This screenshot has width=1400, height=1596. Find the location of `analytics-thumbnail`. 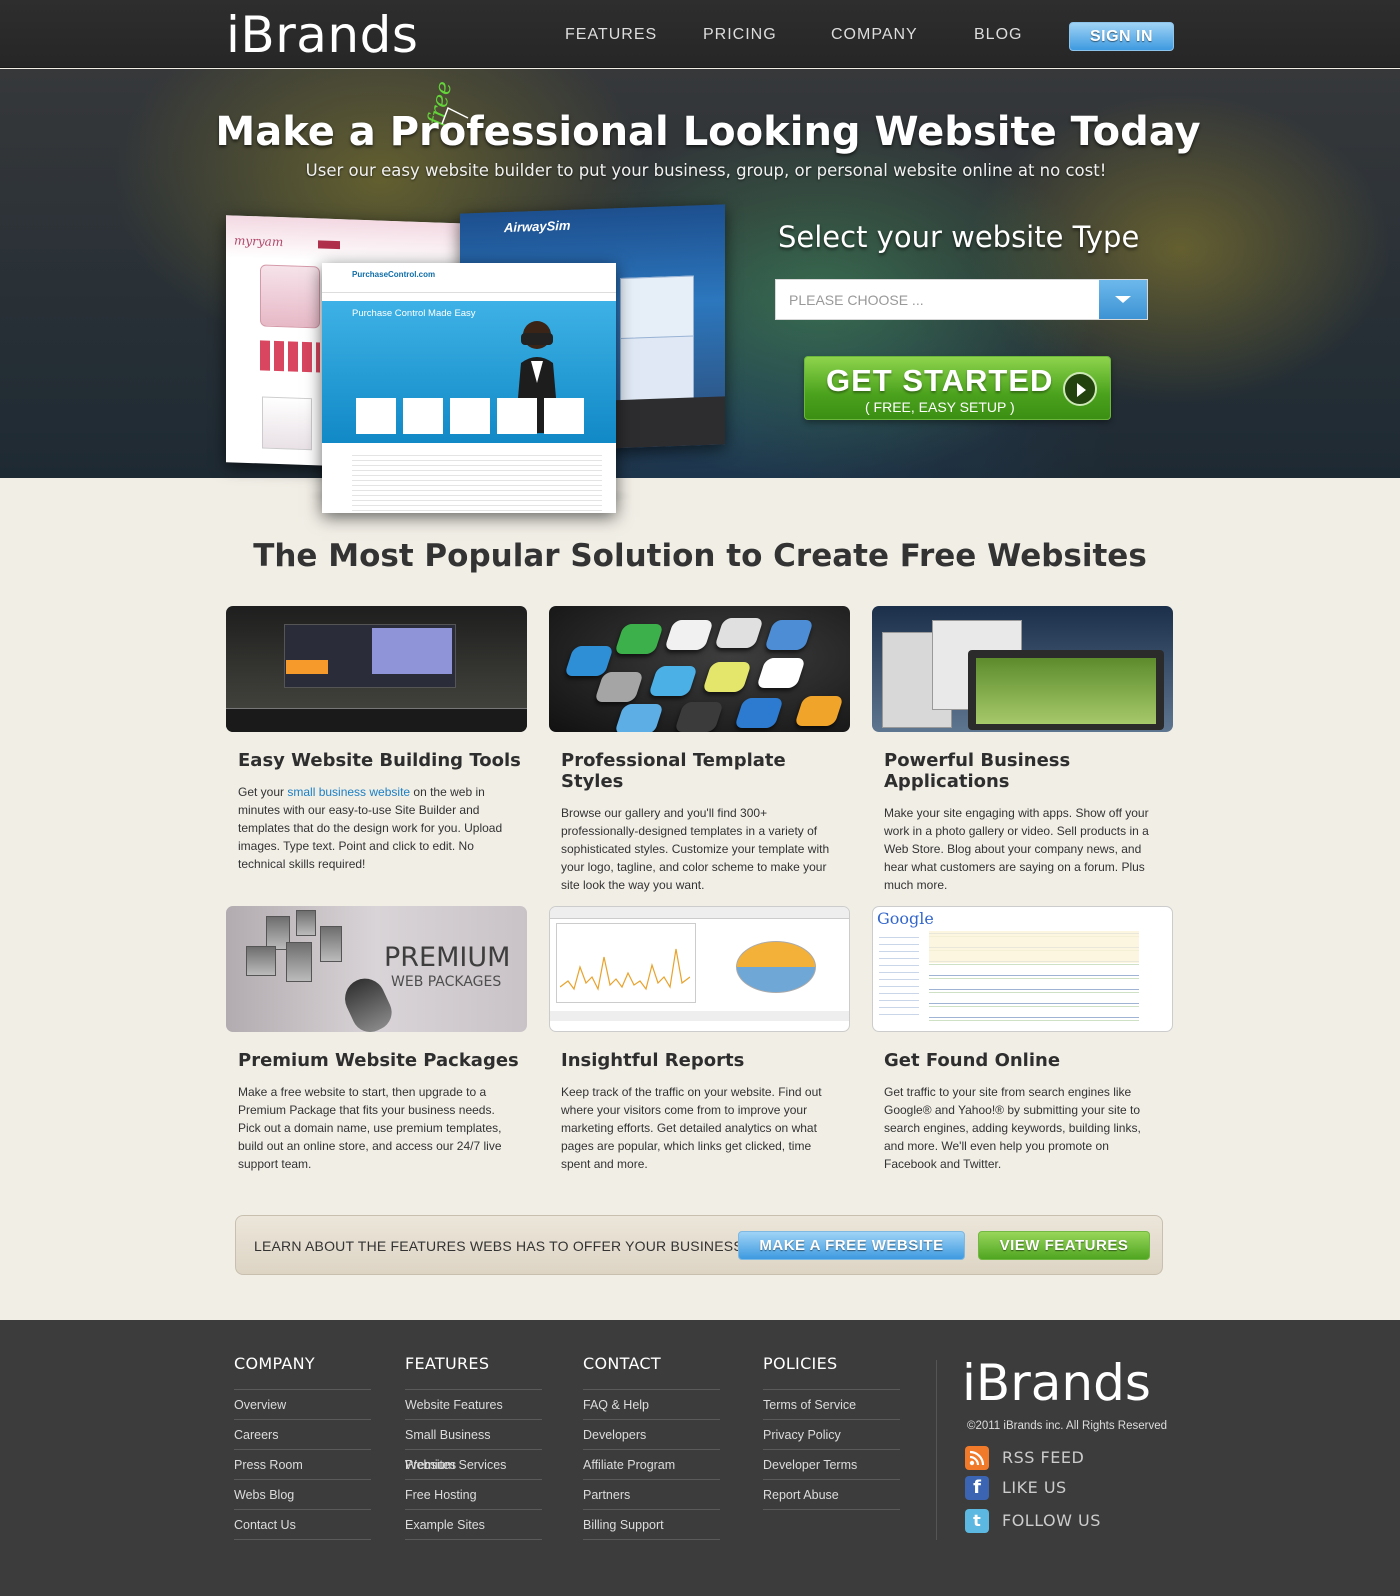

analytics-thumbnail is located at coordinates (699, 969).